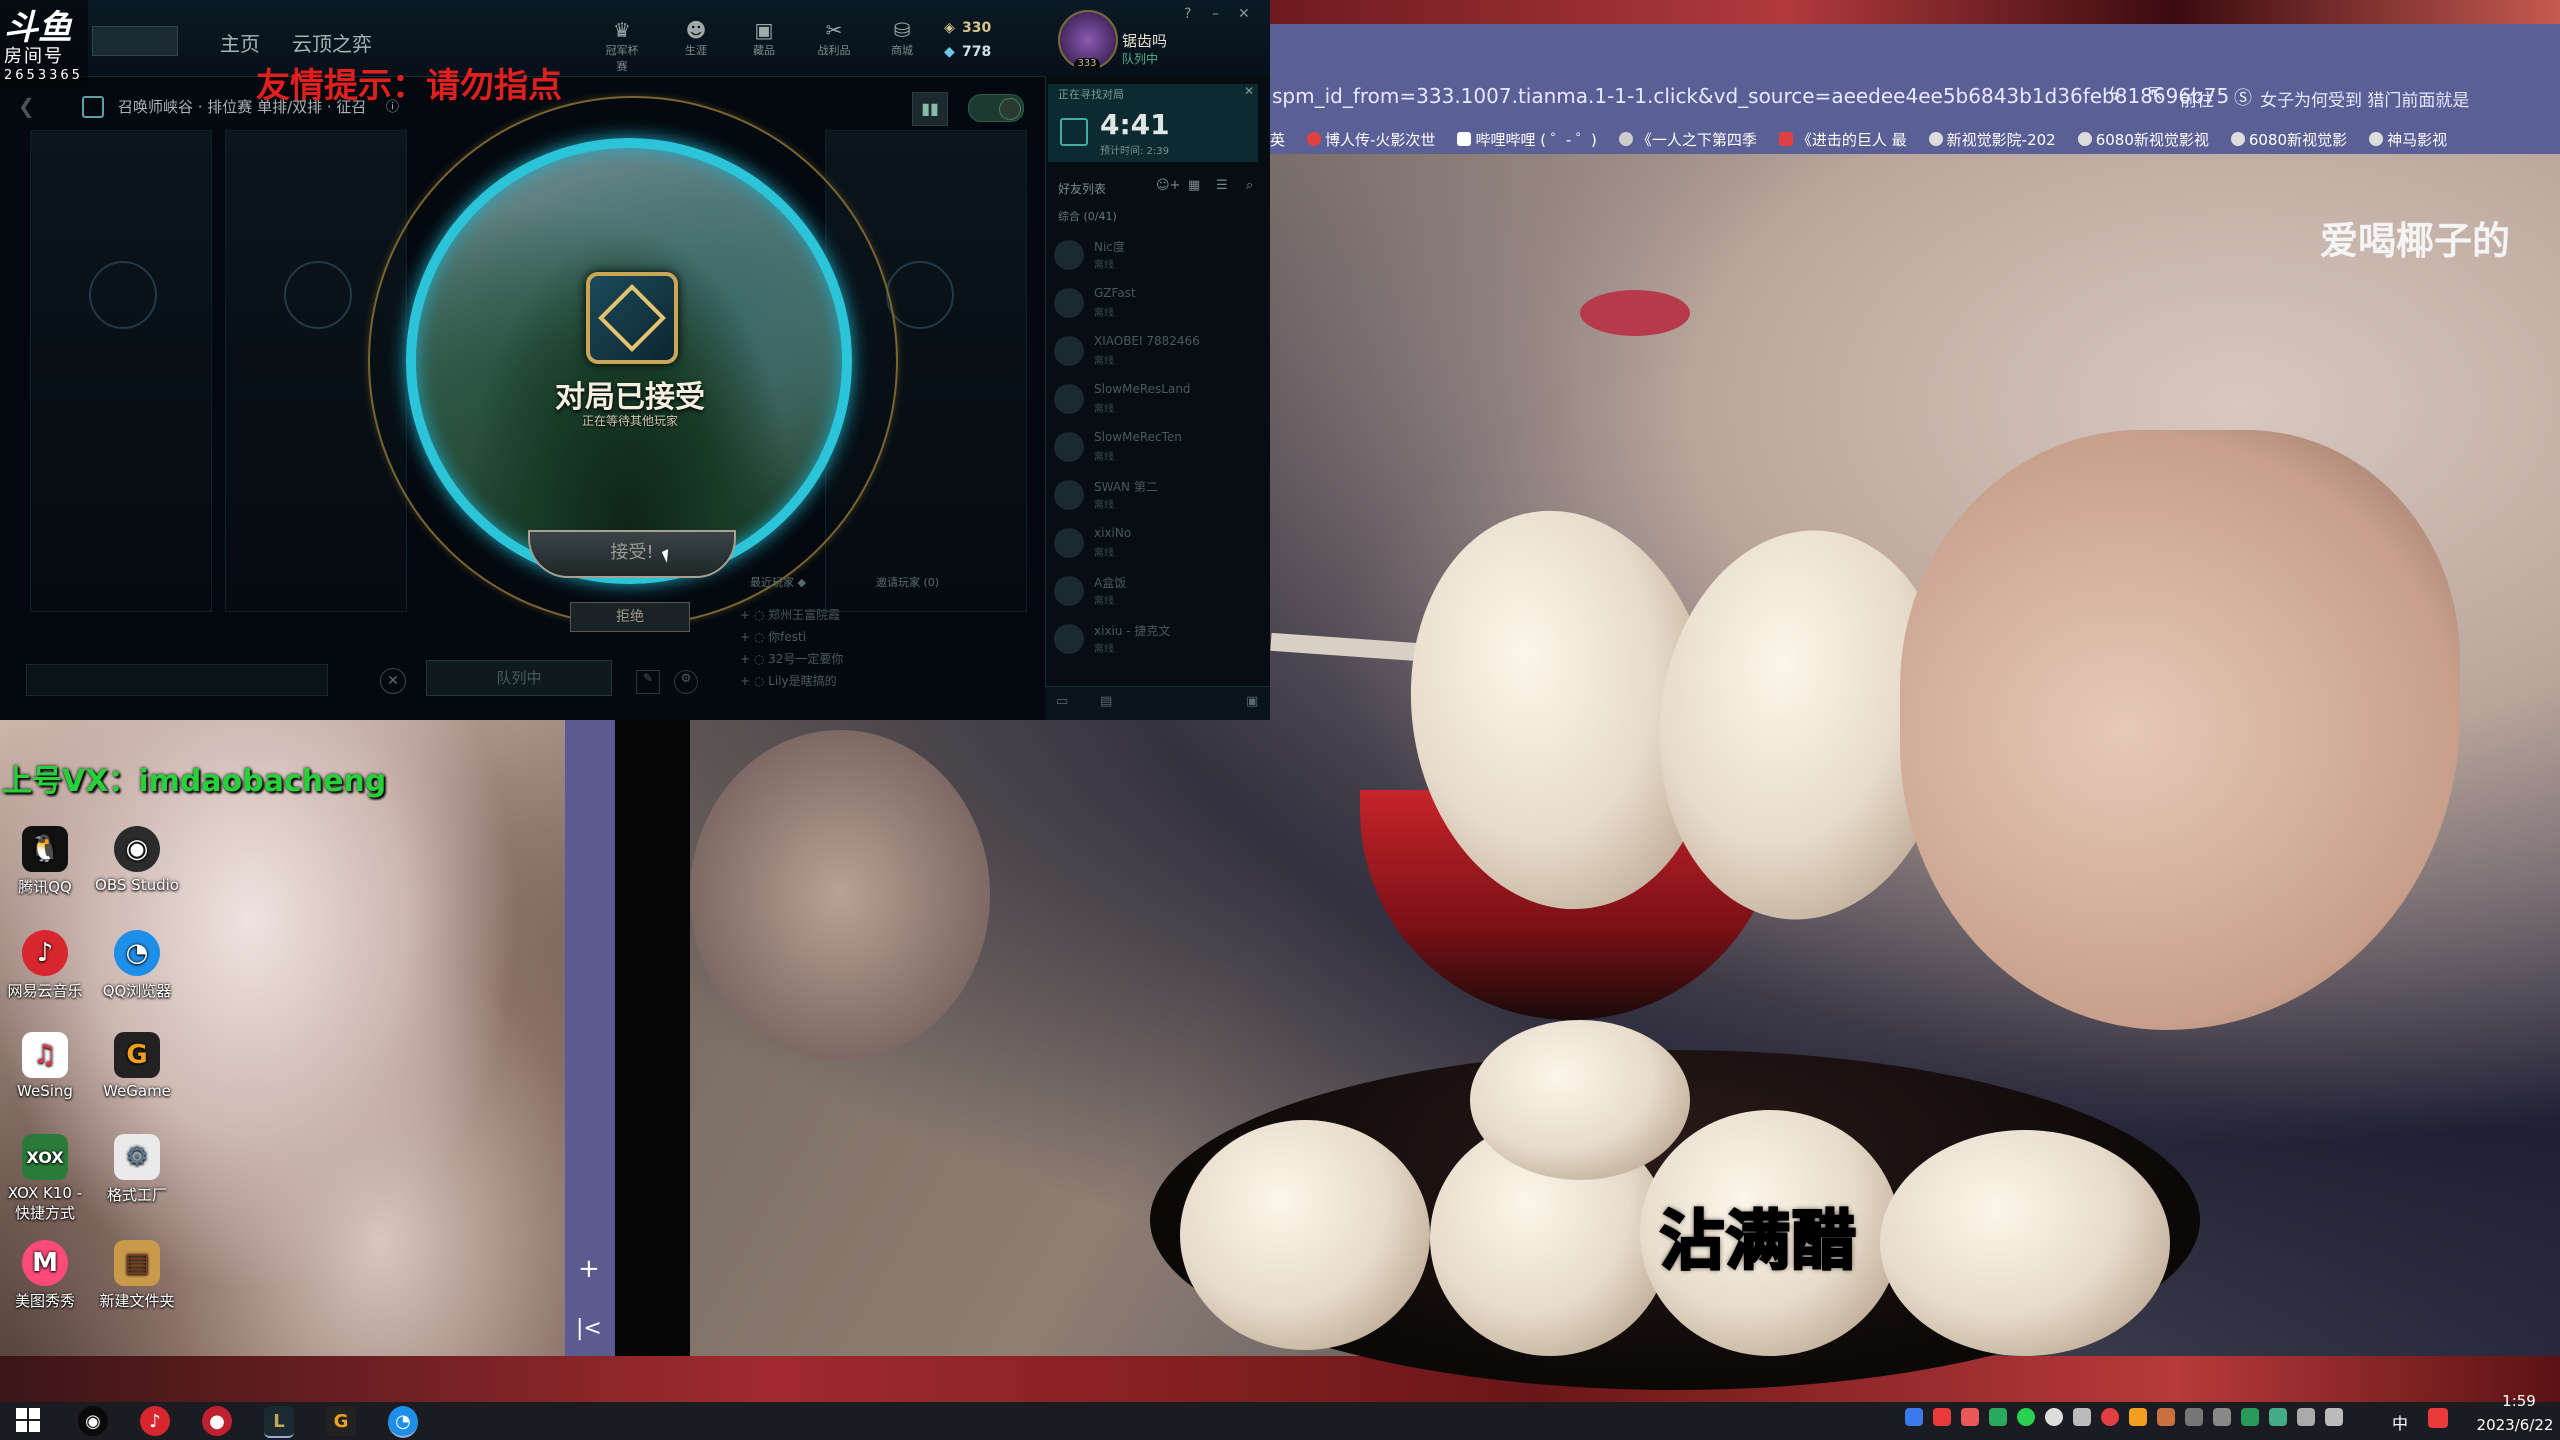  What do you see at coordinates (2082, 1417) in the screenshot?
I see `microphone-icon` at bounding box center [2082, 1417].